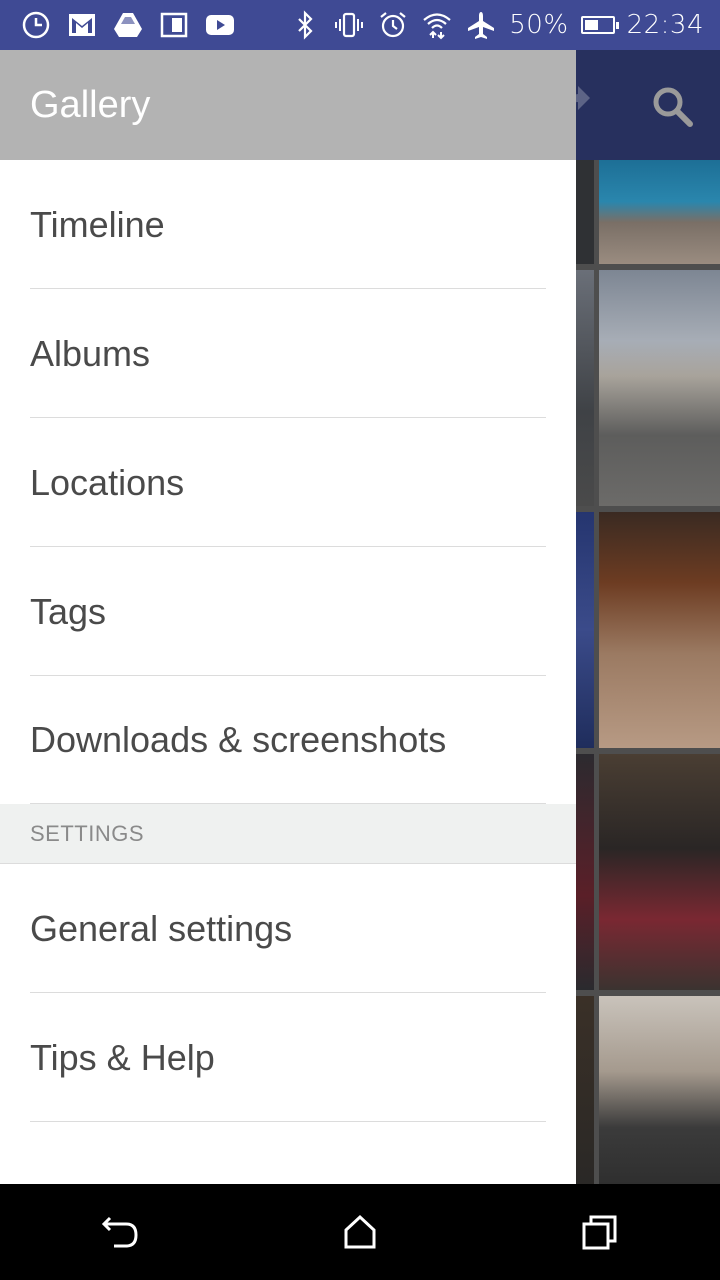  I want to click on menu-item-tags: Tags, so click(288, 611).